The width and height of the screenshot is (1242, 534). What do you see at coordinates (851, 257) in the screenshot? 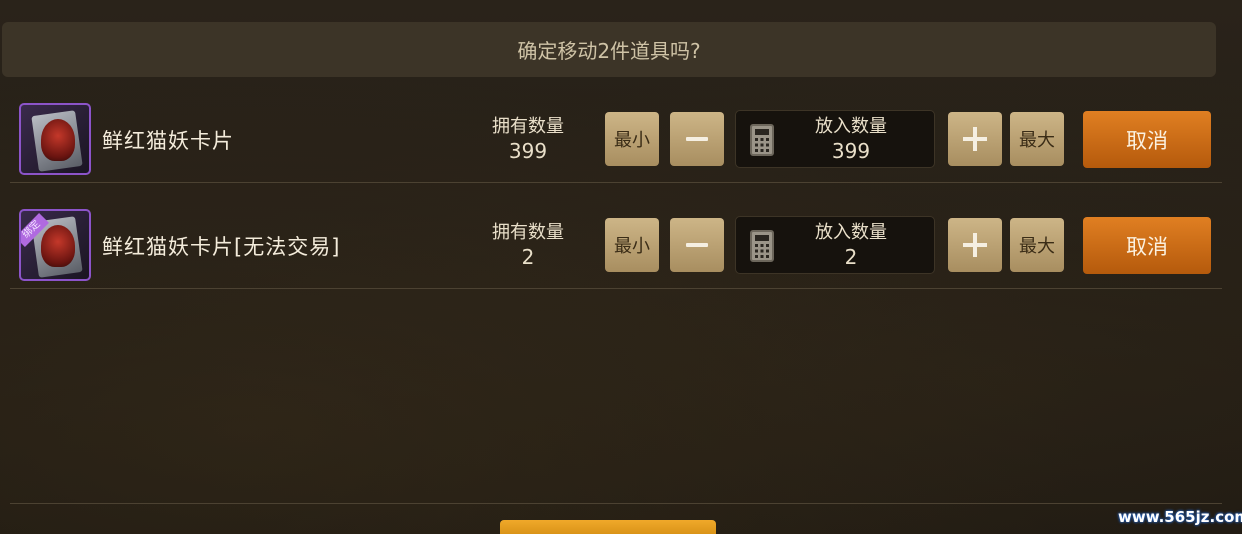
I see `quantity-value: 2` at bounding box center [851, 257].